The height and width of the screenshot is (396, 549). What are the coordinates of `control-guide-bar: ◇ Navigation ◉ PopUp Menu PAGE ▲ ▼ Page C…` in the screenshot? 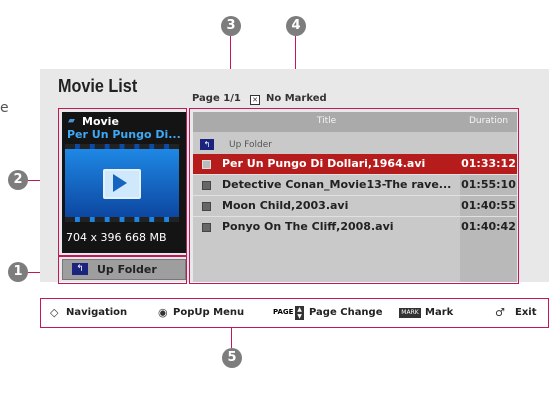 It's located at (294, 313).